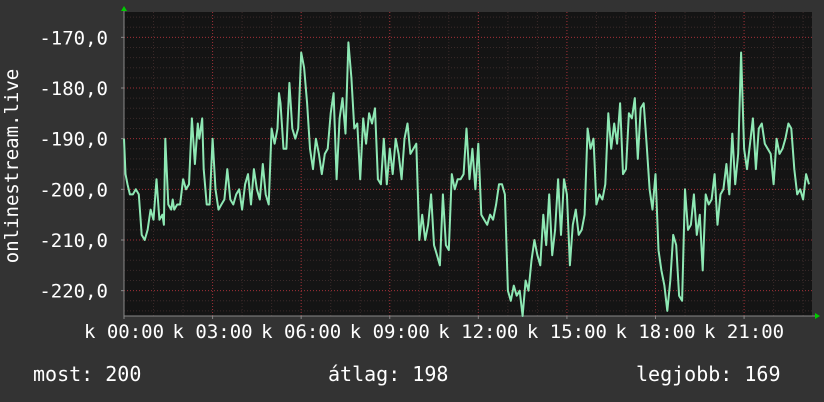  I want to click on x-tick-label: k 06:00, so click(301, 332).